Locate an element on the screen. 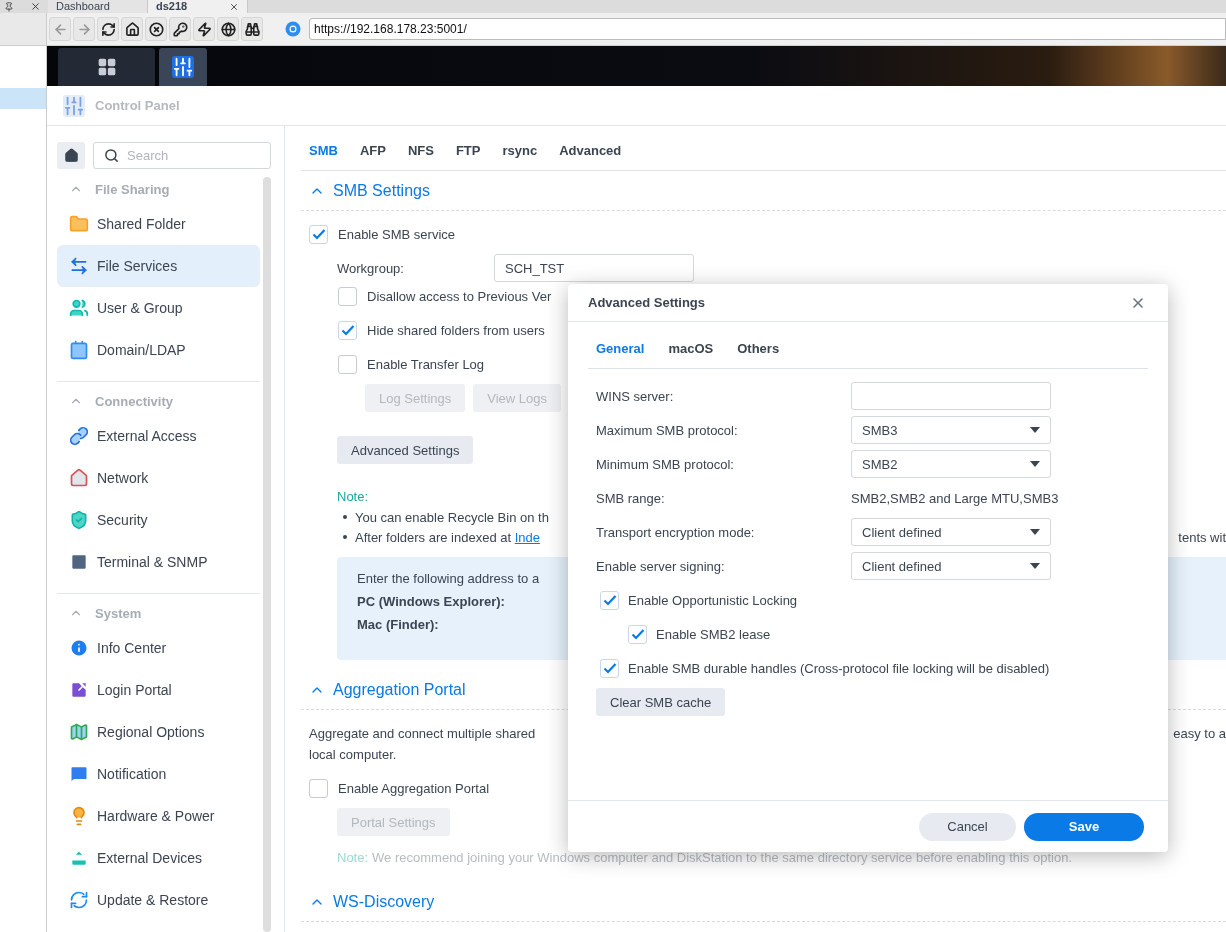 This screenshot has height=932, width=1226. sync-icon is located at coordinates (79, 900).